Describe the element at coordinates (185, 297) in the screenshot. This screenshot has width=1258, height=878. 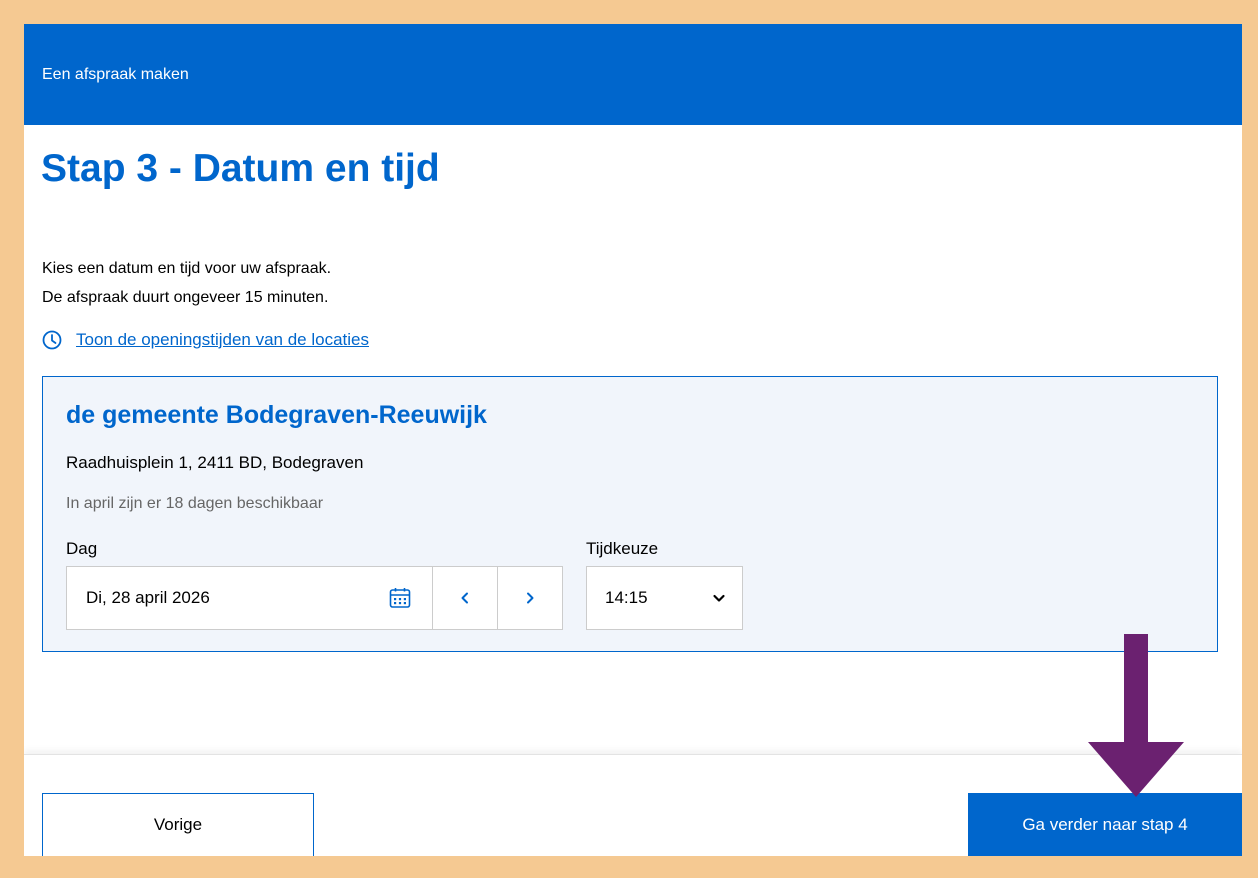
I see `intro-line-2: De afspraak duurt ongeveer 15 minuten.` at that location.